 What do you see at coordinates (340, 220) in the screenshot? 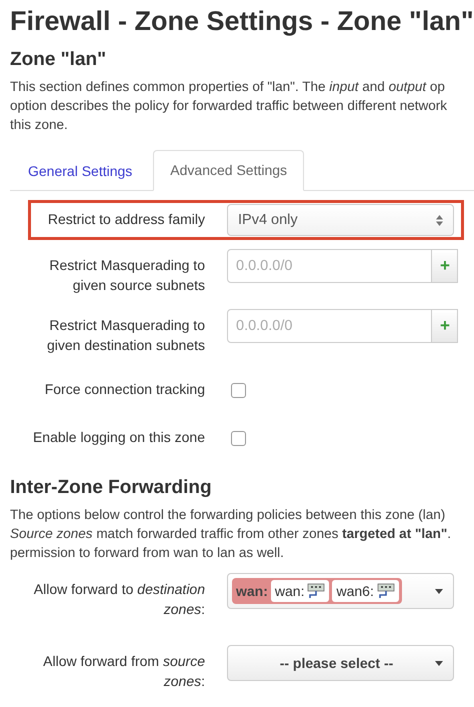
I see `address-family-select: IPv4 only` at bounding box center [340, 220].